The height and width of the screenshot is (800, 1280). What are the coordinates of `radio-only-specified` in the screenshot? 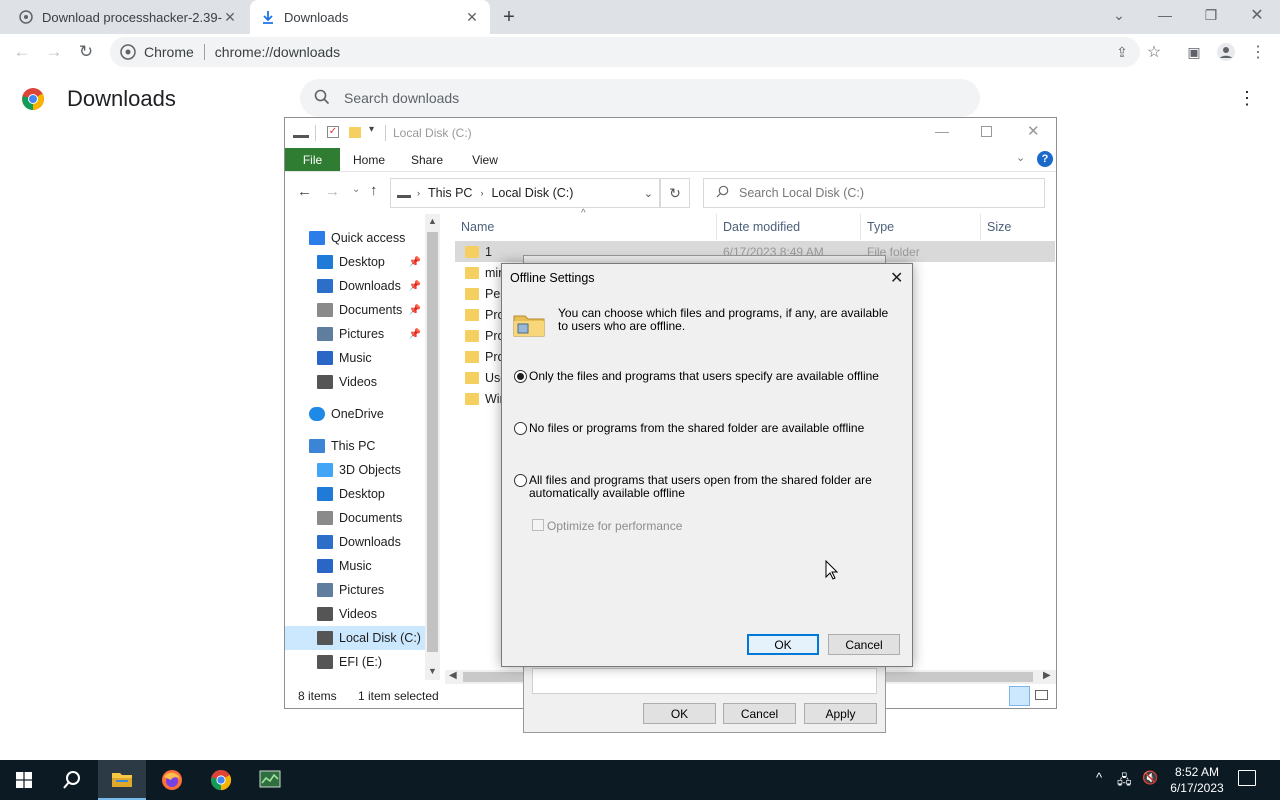 It's located at (520, 376).